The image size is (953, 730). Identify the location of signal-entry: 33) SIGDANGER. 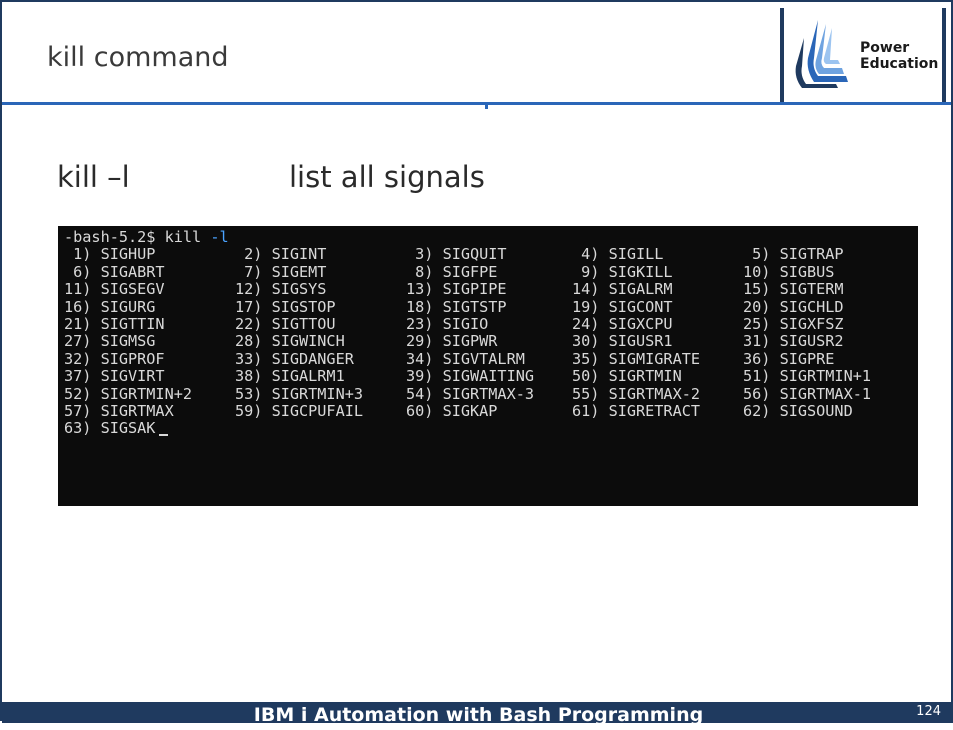
(294, 358).